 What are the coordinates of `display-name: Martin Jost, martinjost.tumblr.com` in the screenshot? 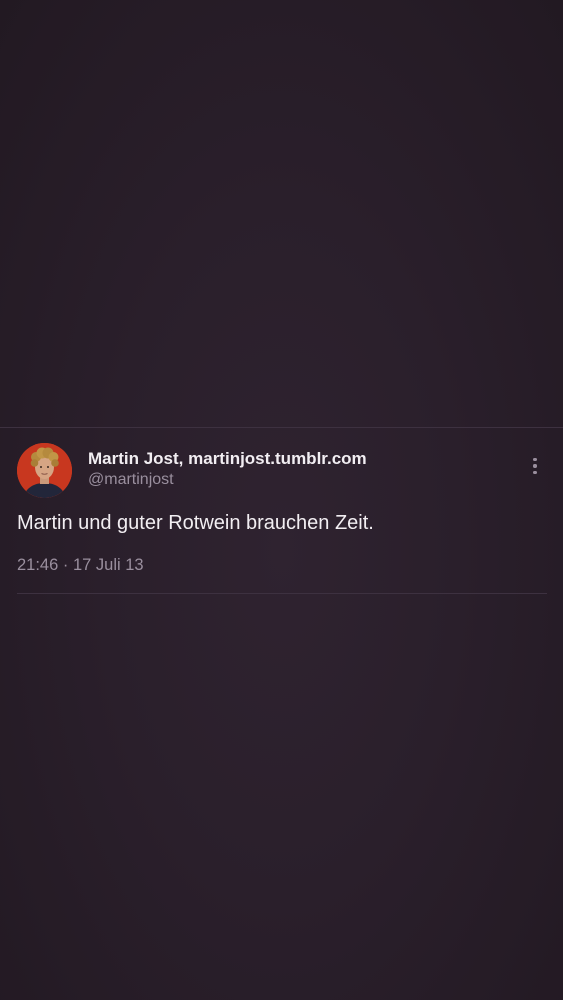 It's located at (227, 459).